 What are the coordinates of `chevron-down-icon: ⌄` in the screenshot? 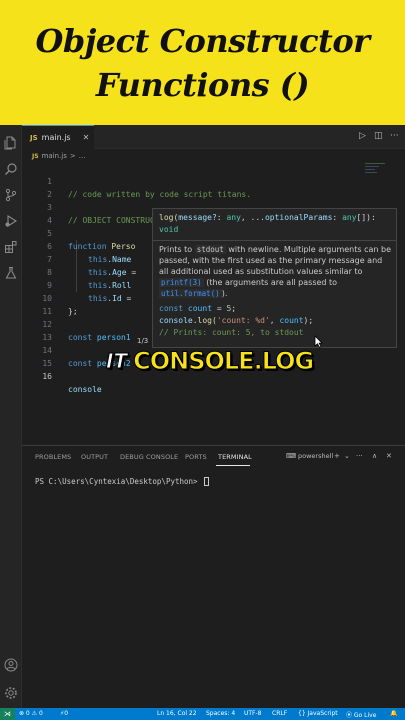 It's located at (347, 456).